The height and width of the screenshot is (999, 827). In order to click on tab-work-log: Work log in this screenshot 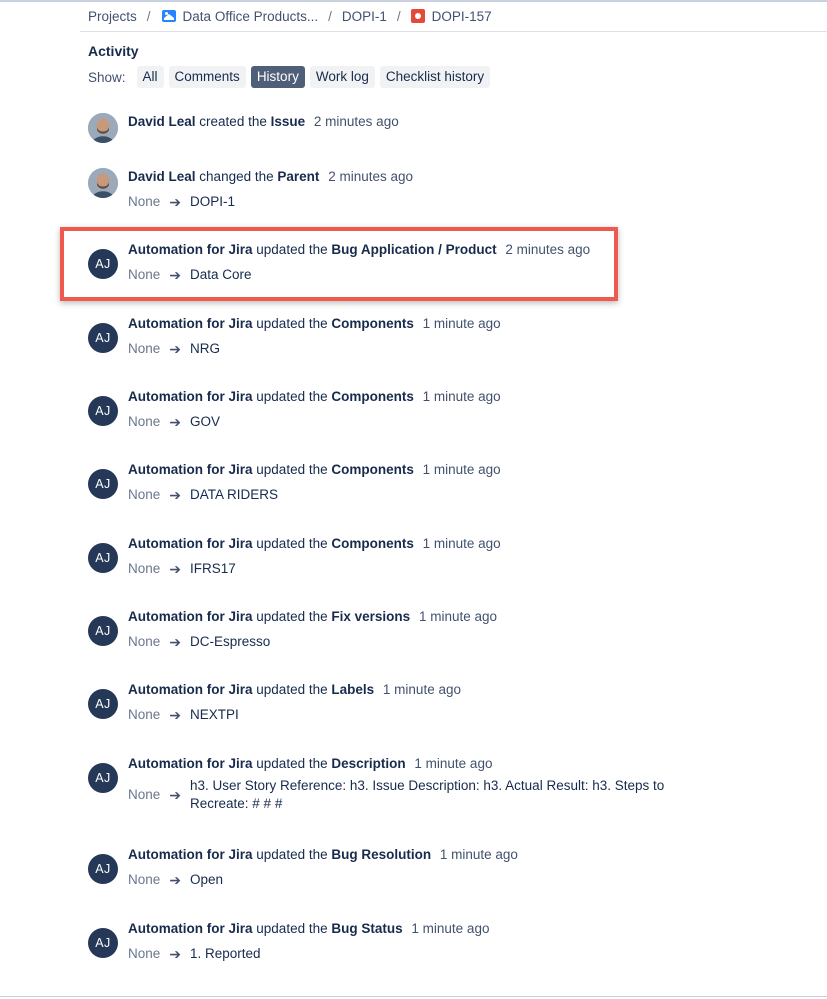, I will do `click(342, 77)`.